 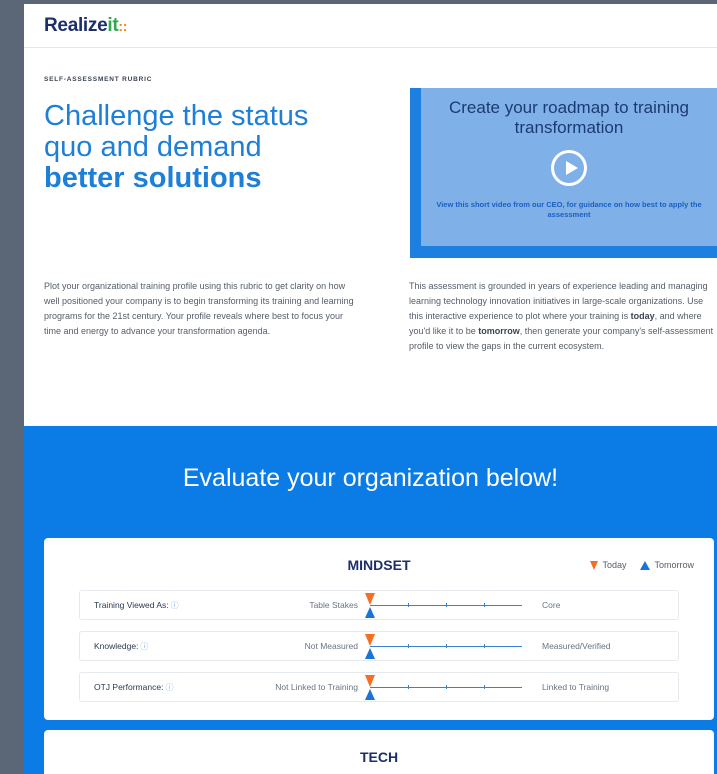 What do you see at coordinates (131, 605) in the screenshot?
I see `row-label-text: Training Viewed As:` at bounding box center [131, 605].